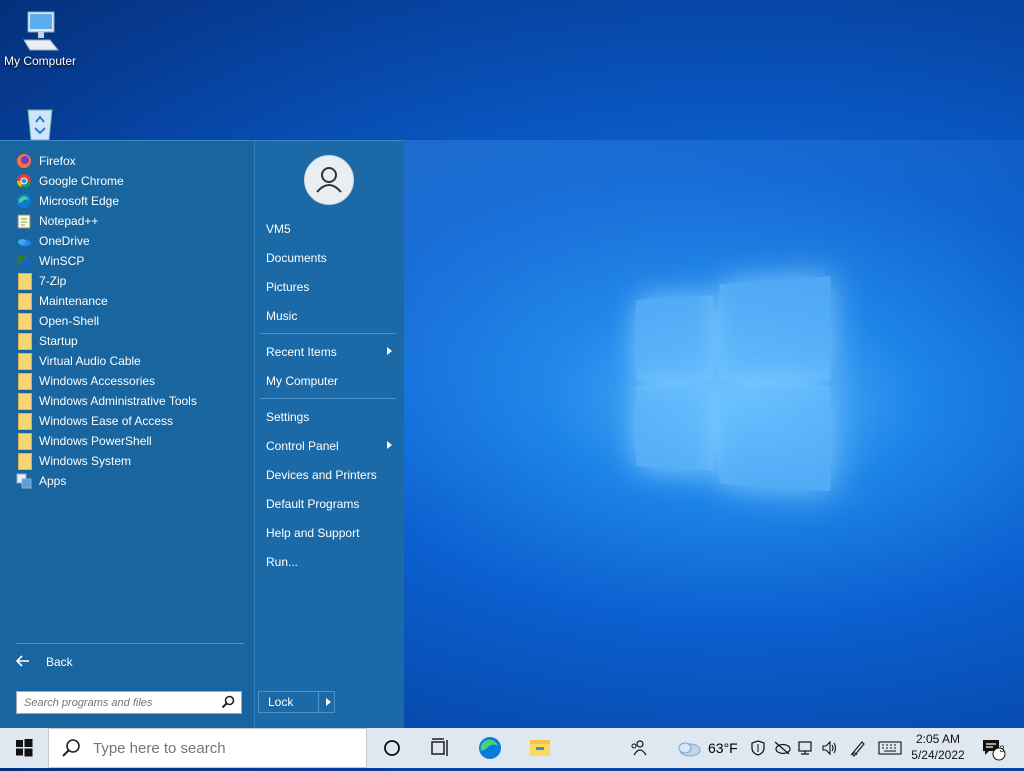 The width and height of the screenshot is (1024, 771). I want to click on program-item-windows-system: Windows System, so click(131, 461).